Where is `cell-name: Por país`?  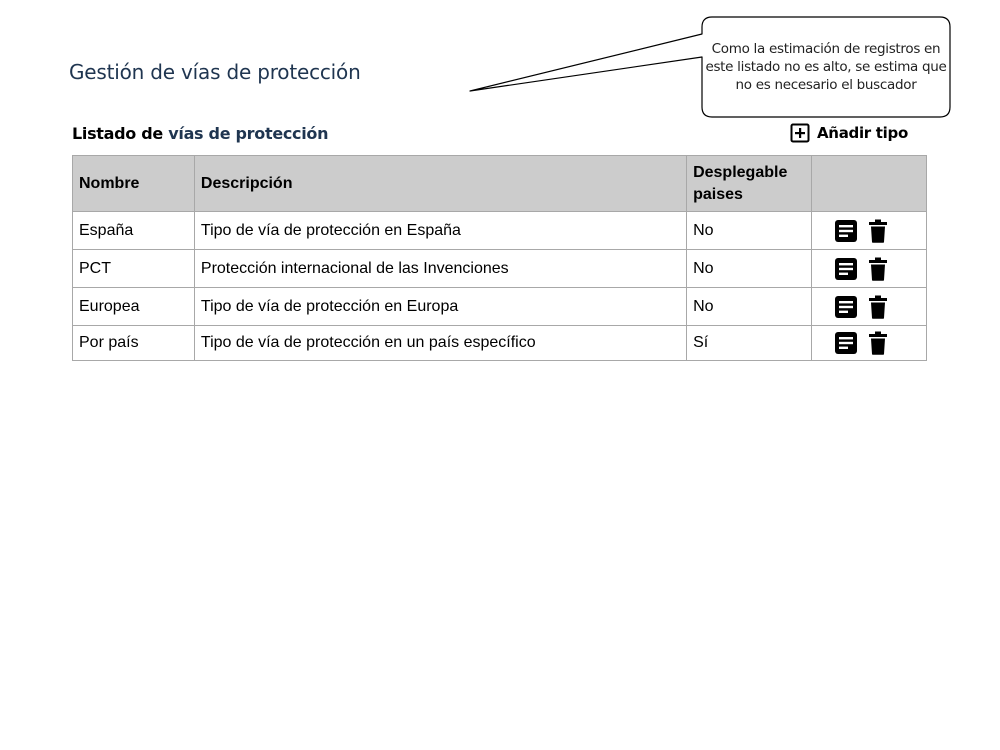 cell-name: Por país is located at coordinates (133, 343).